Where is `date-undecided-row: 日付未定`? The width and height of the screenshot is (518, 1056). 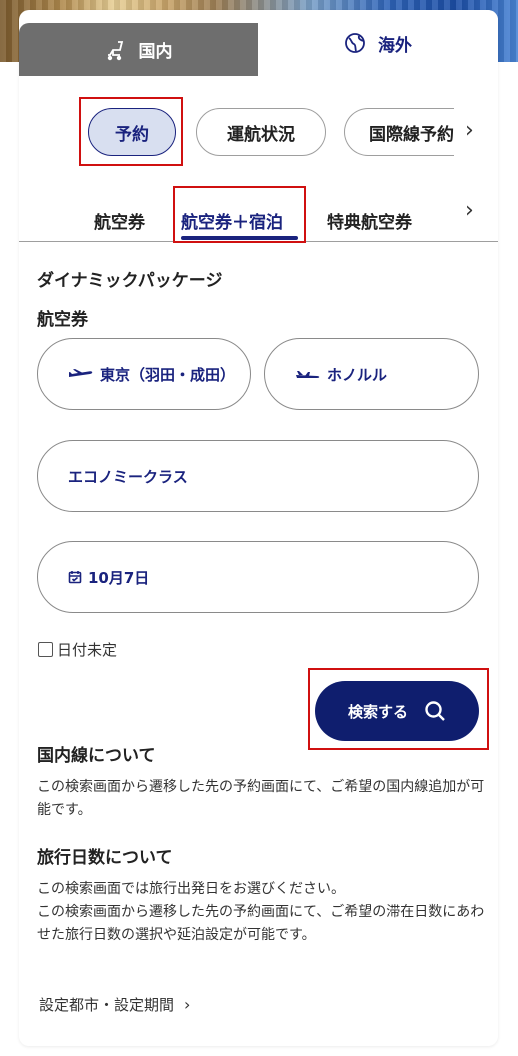
date-undecided-row: 日付未定 is located at coordinates (77, 649).